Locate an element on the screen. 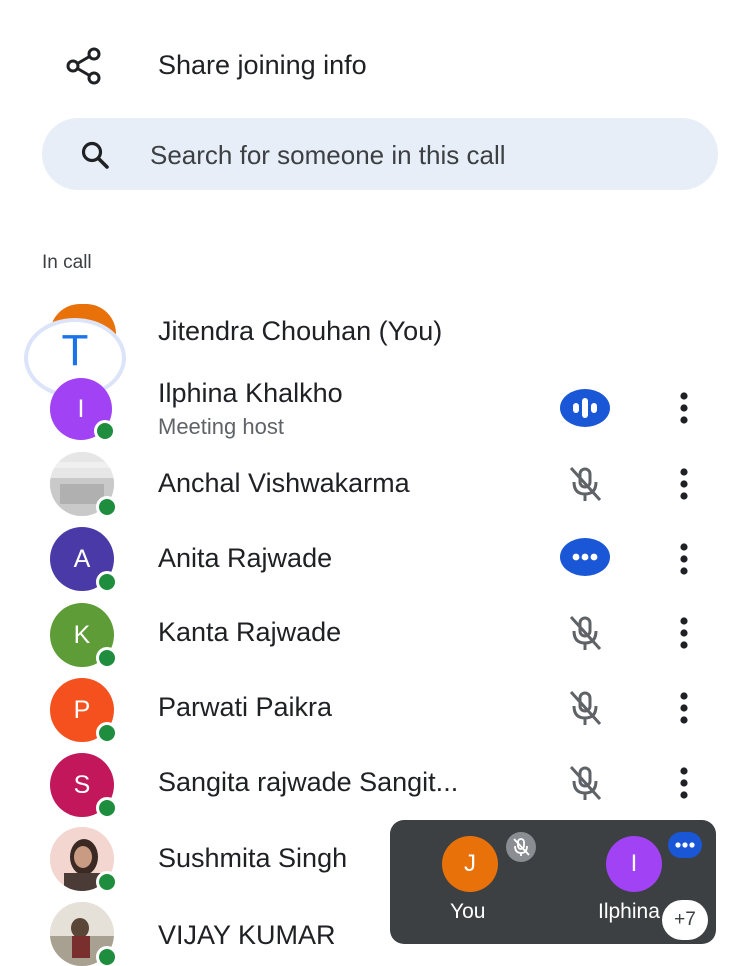 The height and width of the screenshot is (966, 730). participant-row: A Anita Rajwade is located at coordinates (365, 558).